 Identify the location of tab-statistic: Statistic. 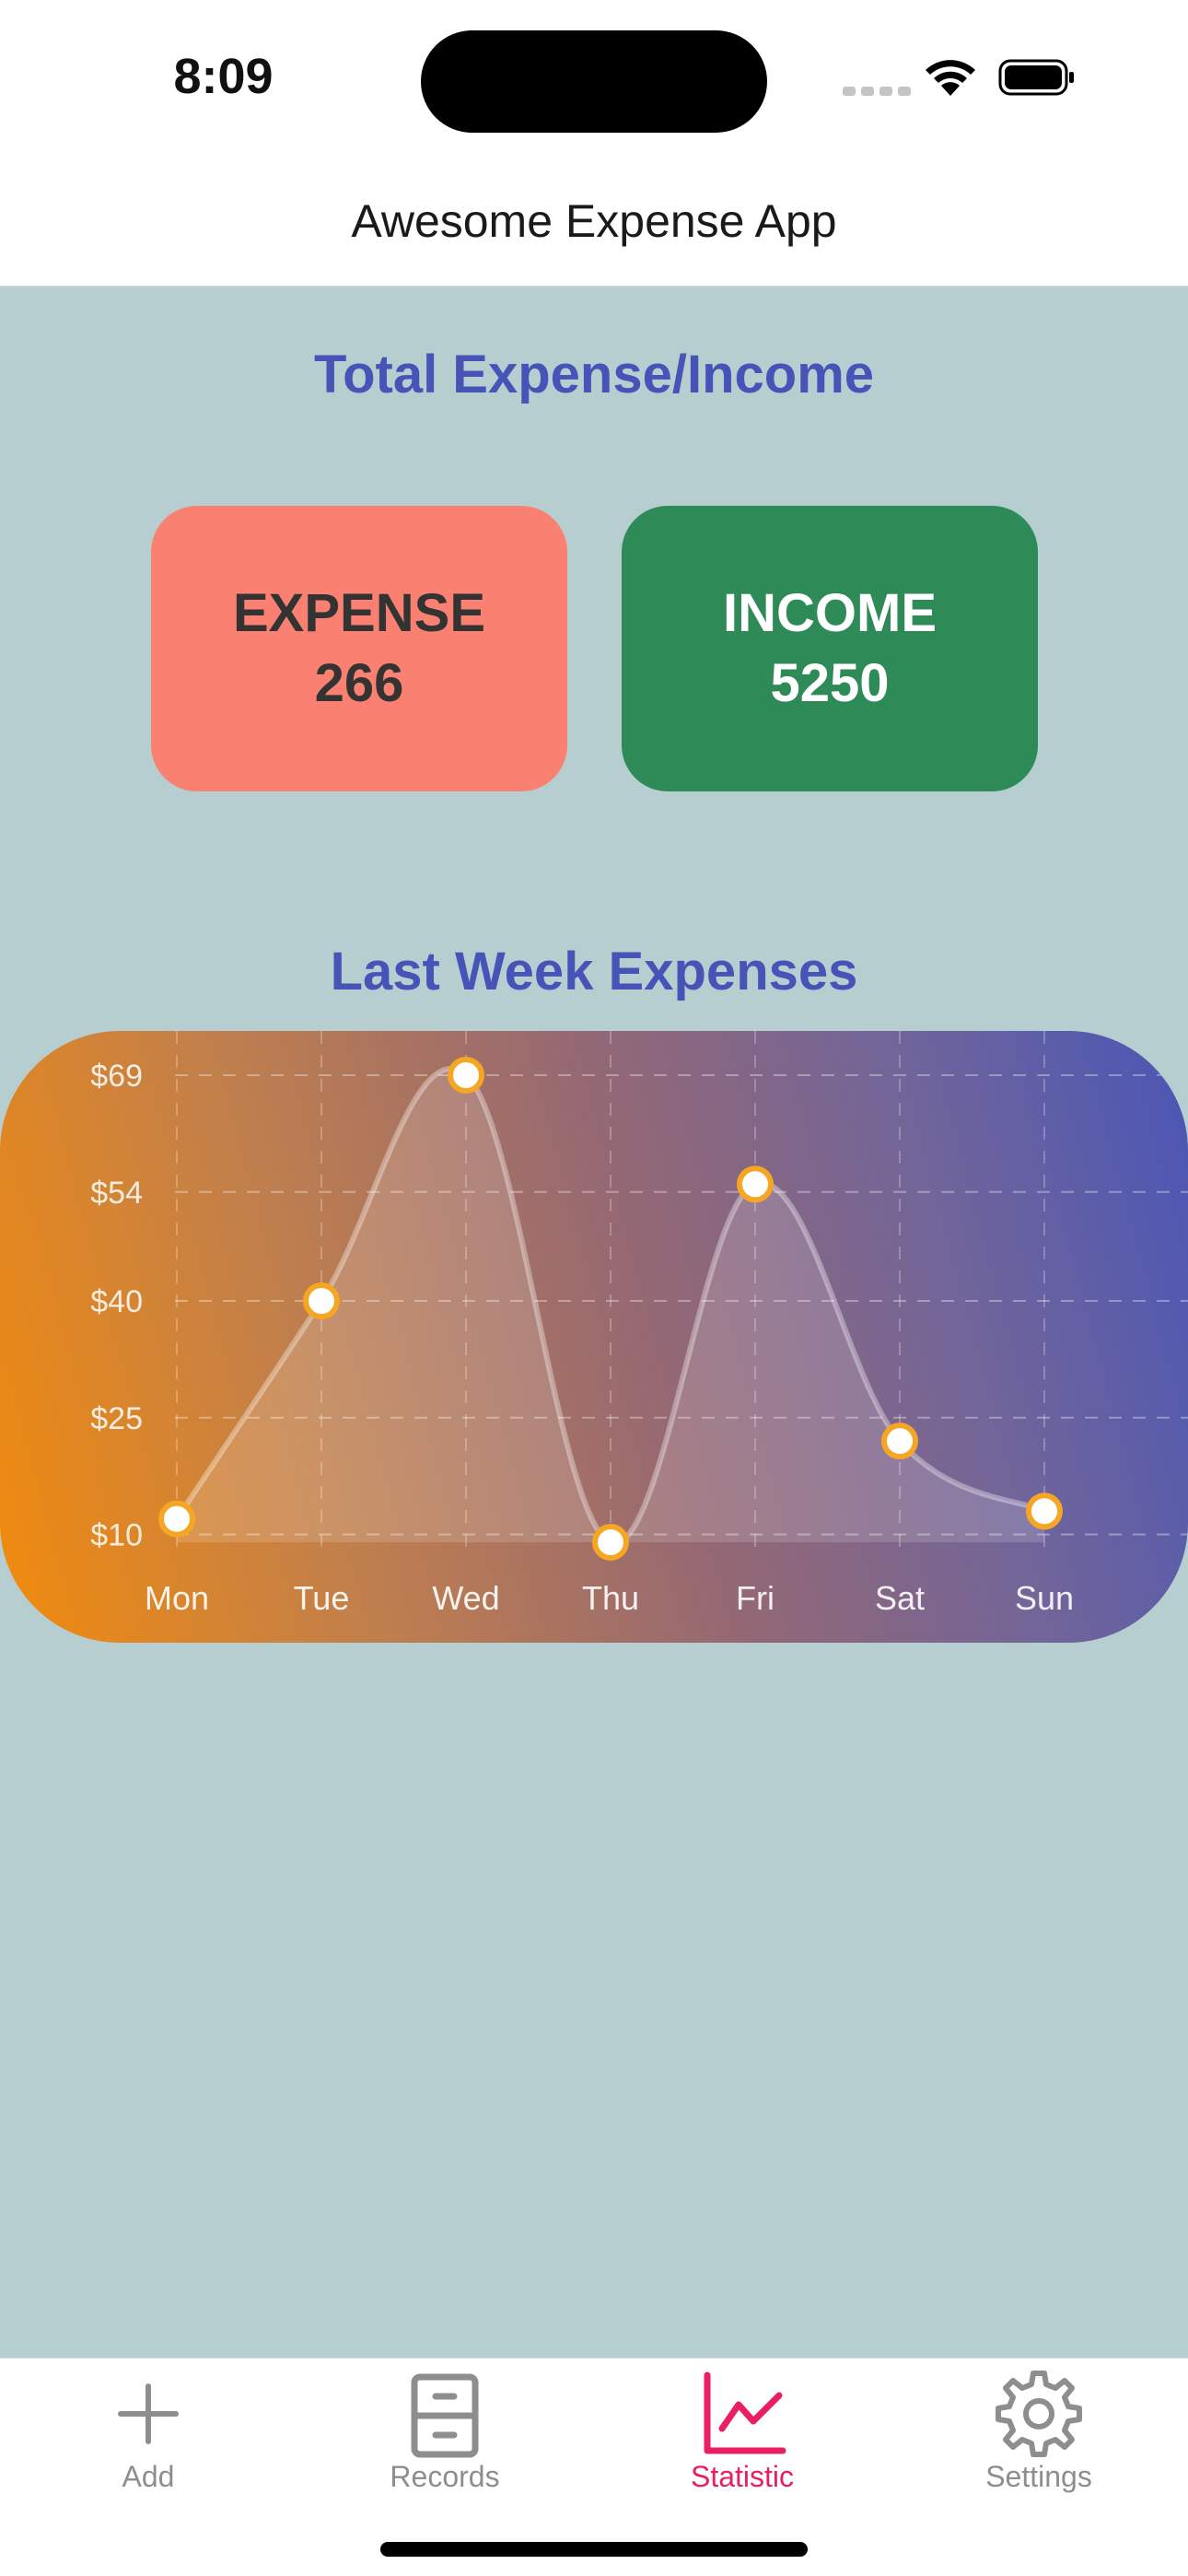
(742, 2432).